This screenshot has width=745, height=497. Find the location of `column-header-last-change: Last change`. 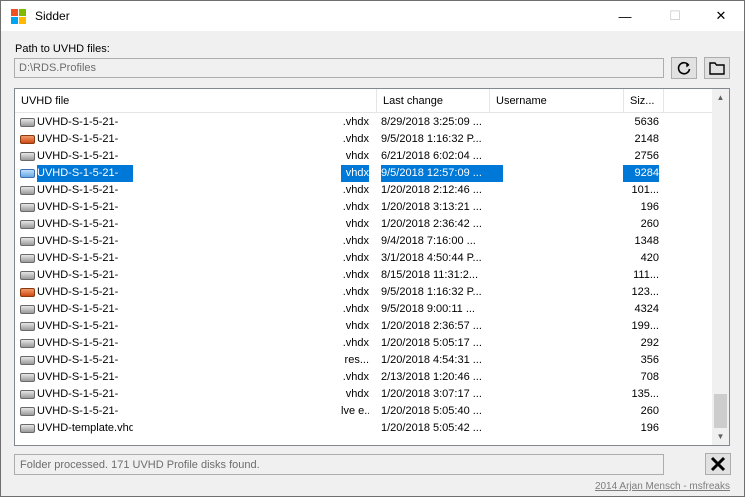

column-header-last-change: Last change is located at coordinates (433, 101).